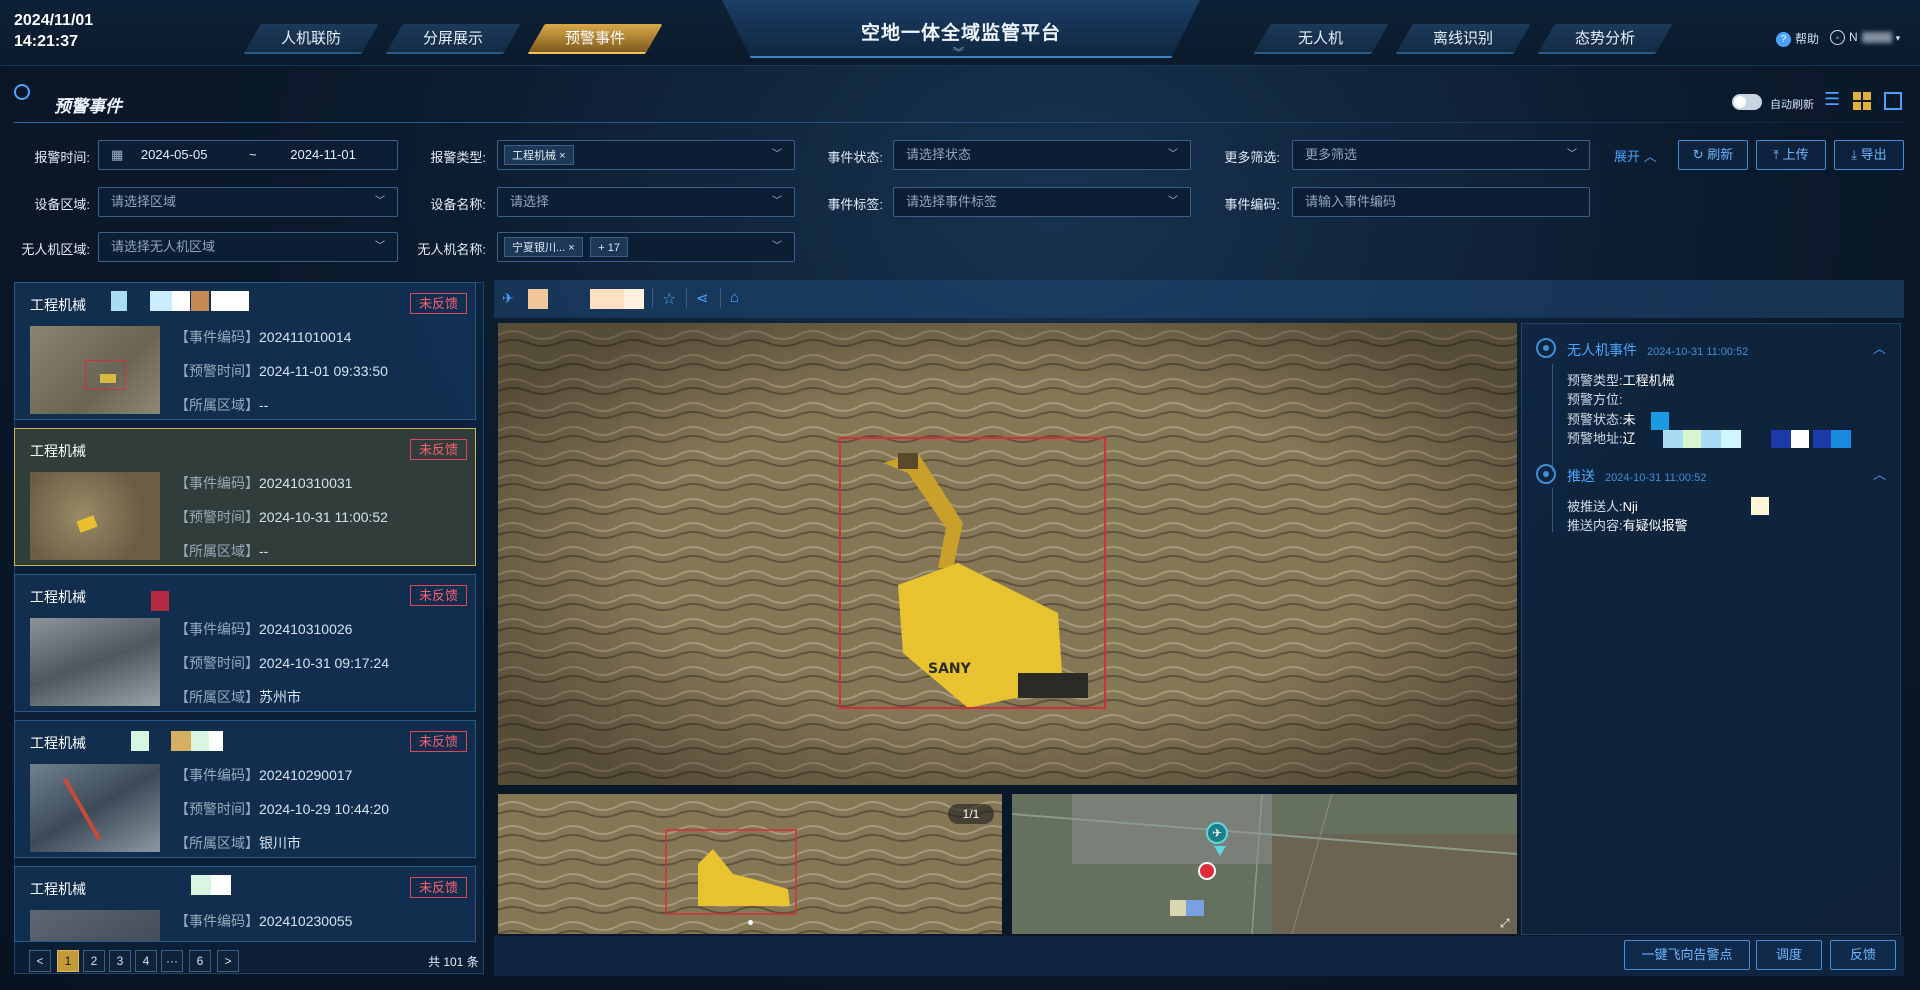 Image resolution: width=1920 pixels, height=990 pixels. What do you see at coordinates (646, 247) in the screenshot?
I see `uav-name-select: 宁夏银川... × + 17 ﹀` at bounding box center [646, 247].